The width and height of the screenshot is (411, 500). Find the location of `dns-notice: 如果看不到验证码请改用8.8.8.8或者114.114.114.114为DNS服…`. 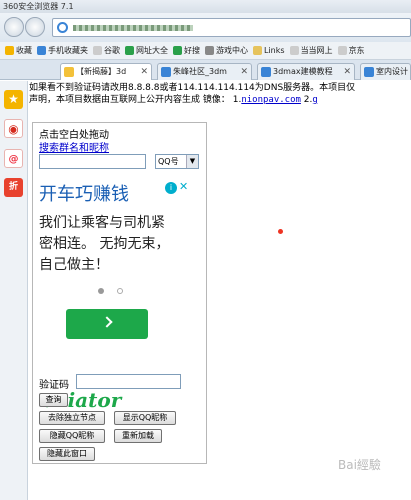

dns-notice: 如果看不到验证码请改用8.8.8.8或者114.114.114.114为DNS服… is located at coordinates (192, 88).